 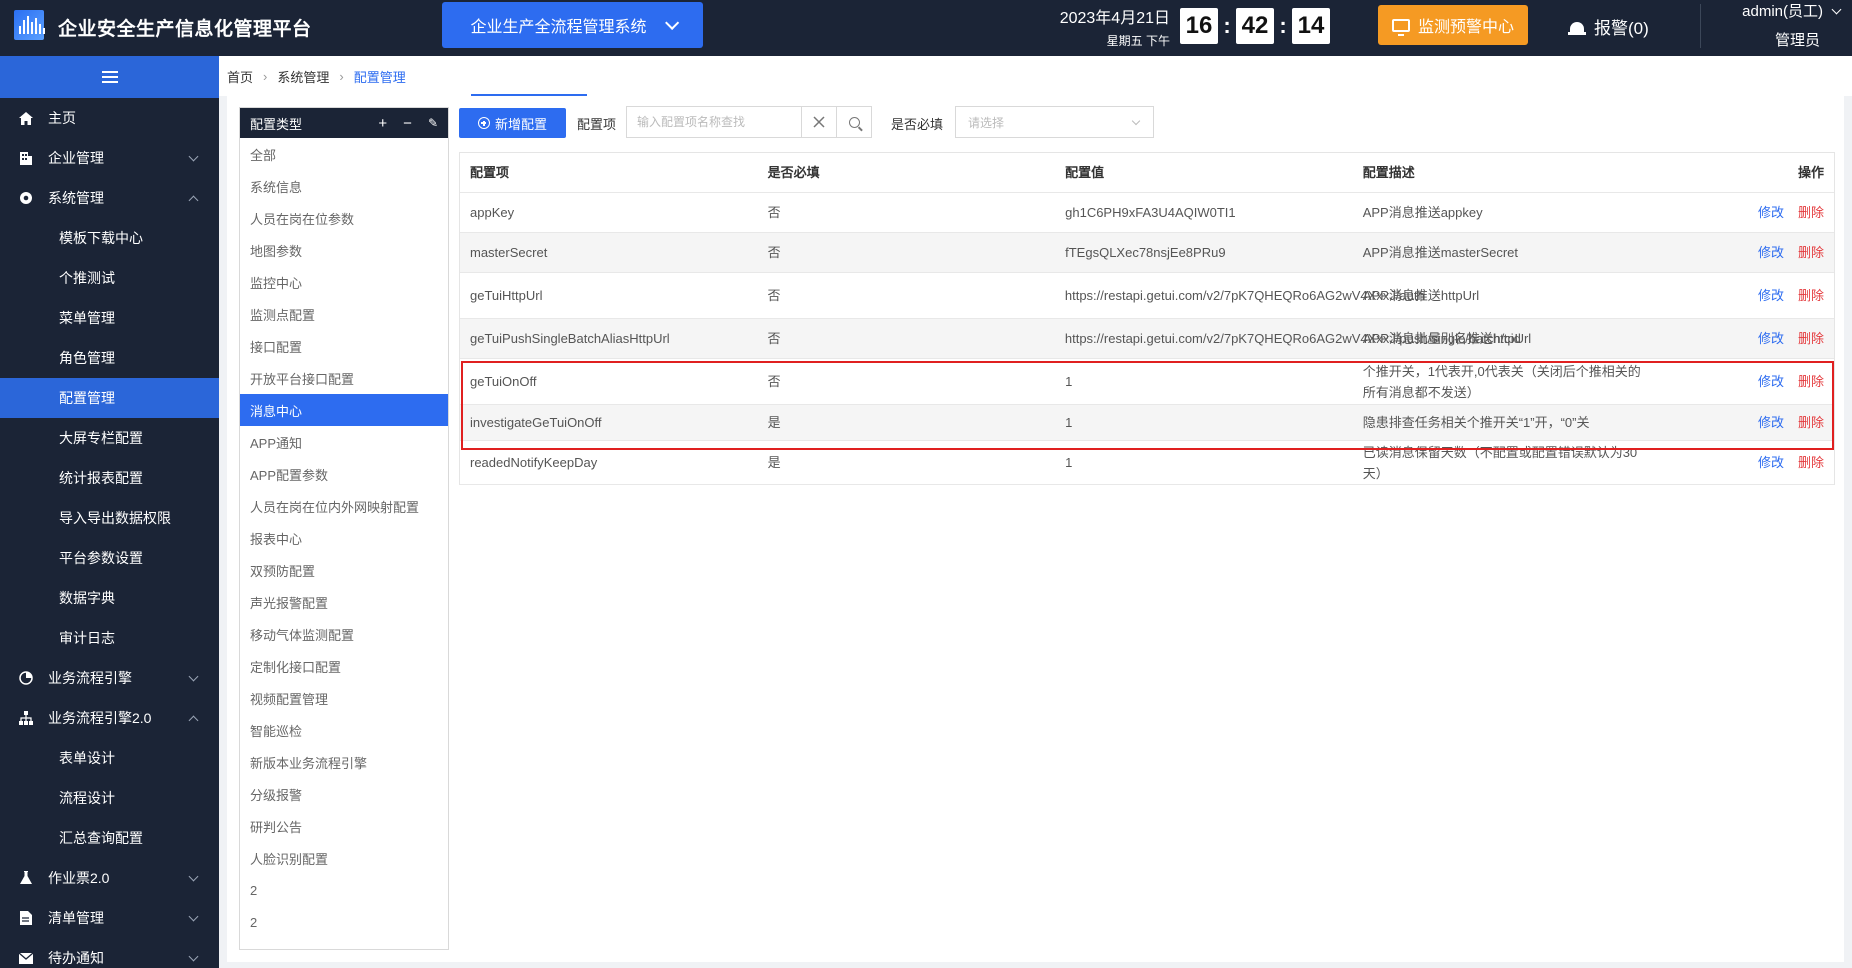 I want to click on breadcrumb: 首页 › 系统管理 › 配置管理, so click(x=1035, y=76).